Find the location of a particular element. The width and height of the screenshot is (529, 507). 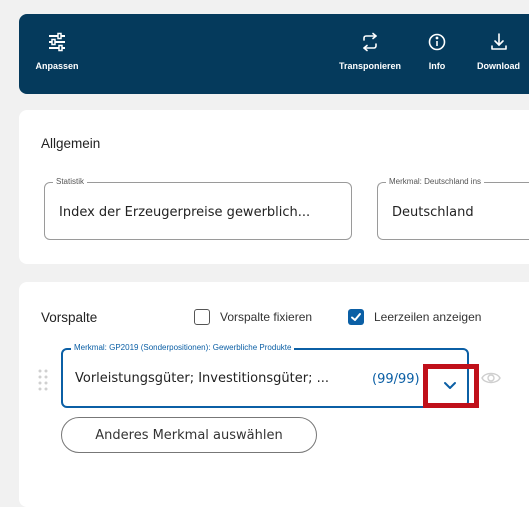

feature-select-count: (99/99) is located at coordinates (396, 379).